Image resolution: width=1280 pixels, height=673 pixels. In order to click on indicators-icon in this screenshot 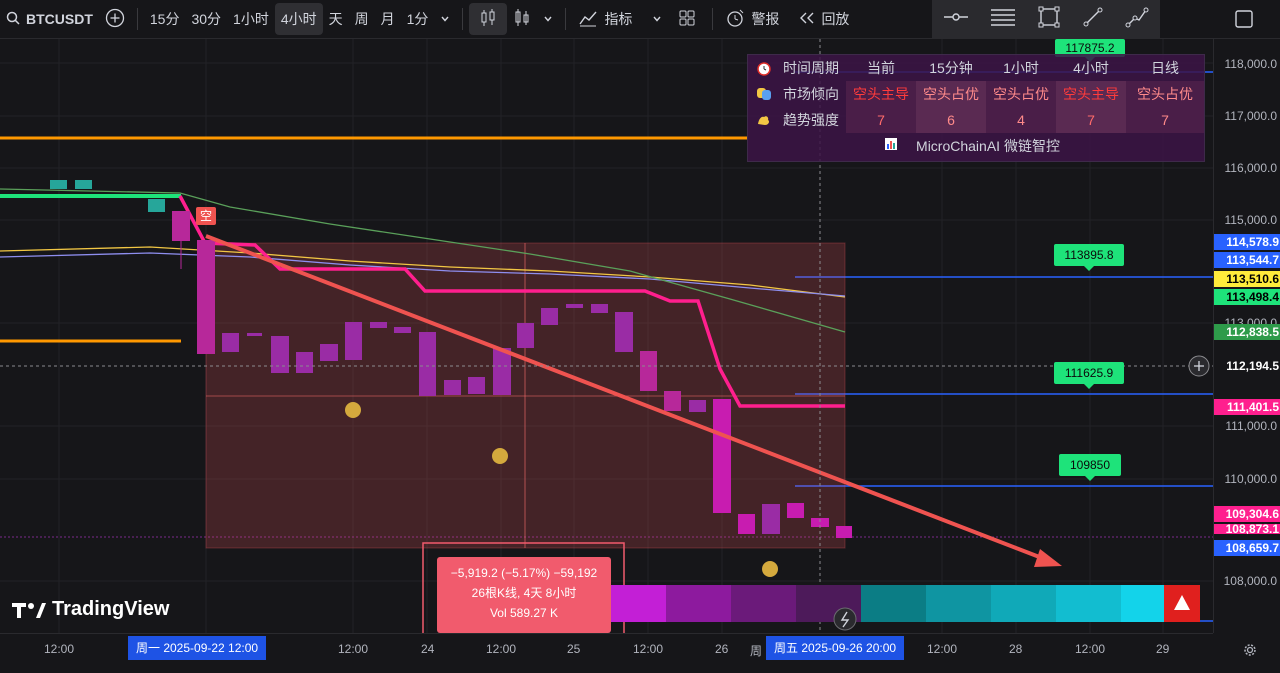, I will do `click(588, 19)`.